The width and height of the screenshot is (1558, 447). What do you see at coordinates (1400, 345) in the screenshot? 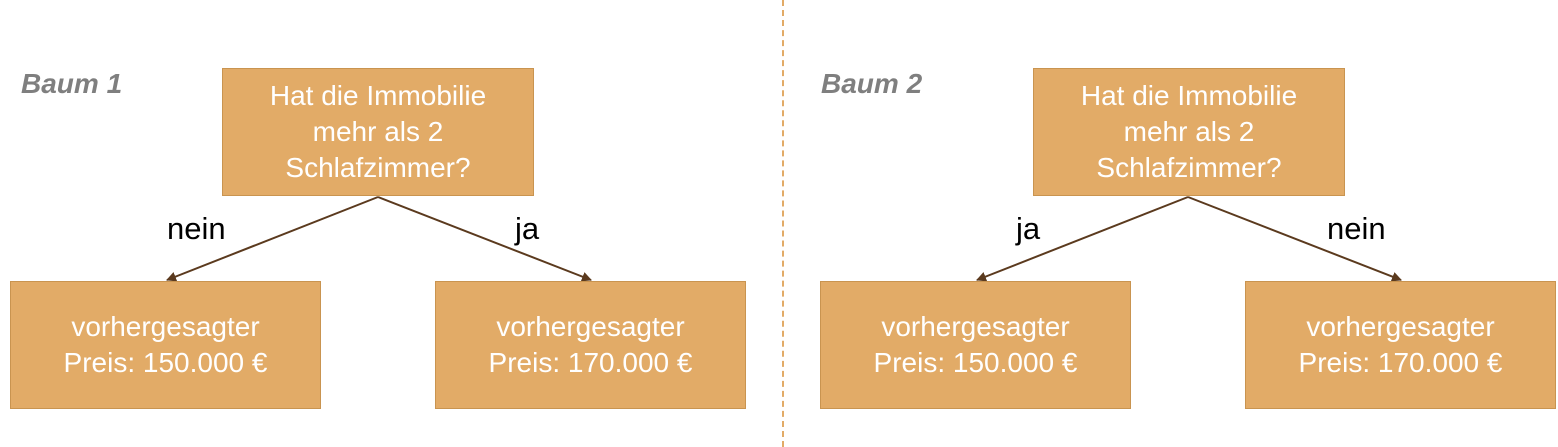
I see `tree2-right-leaf-node: vorhergesagter Preis: 170.000 €` at bounding box center [1400, 345].